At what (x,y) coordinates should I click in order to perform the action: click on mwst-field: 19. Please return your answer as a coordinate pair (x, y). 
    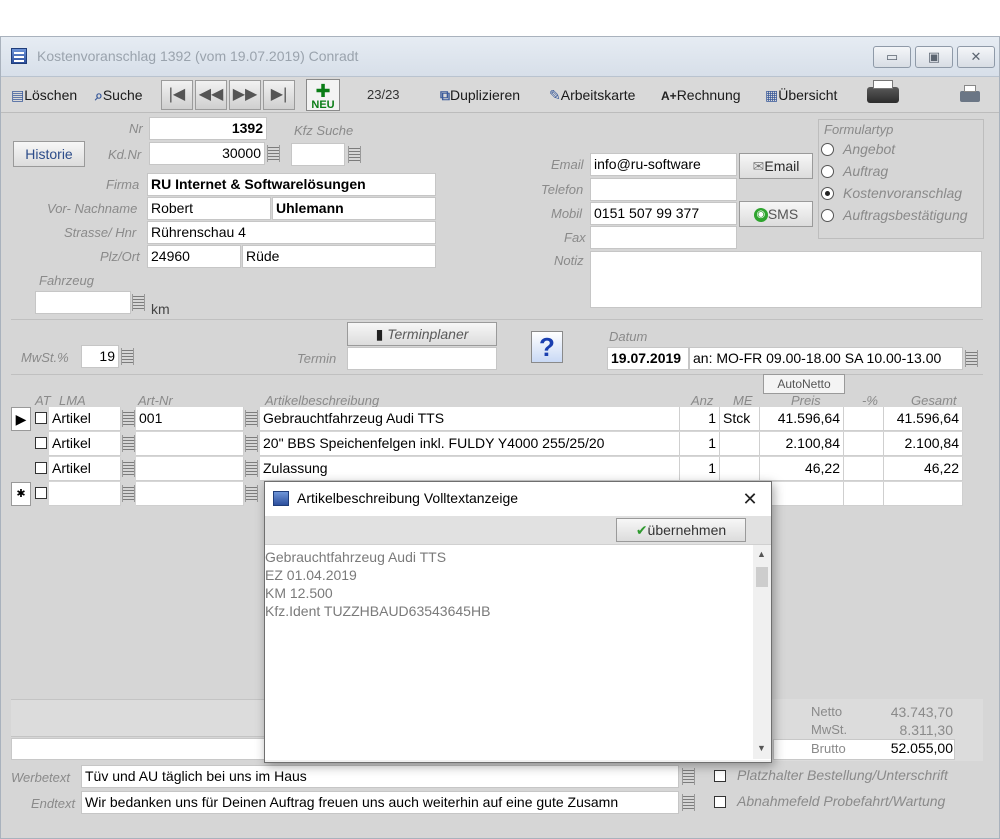
    Looking at the image, I should click on (100, 356).